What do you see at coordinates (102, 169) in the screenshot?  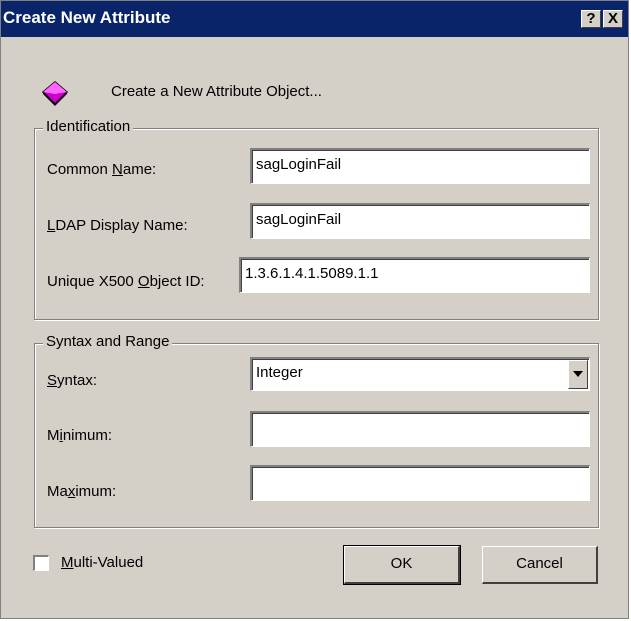 I see `common-name-label: Common Name:` at bounding box center [102, 169].